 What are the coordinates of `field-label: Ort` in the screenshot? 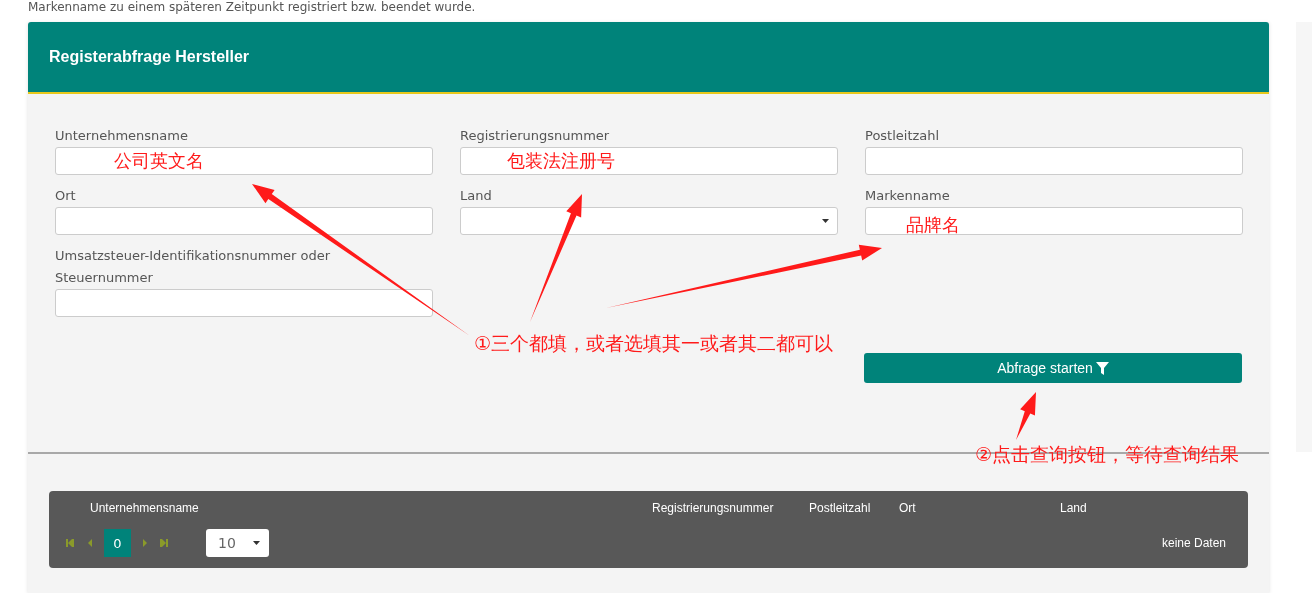 It's located at (66, 196).